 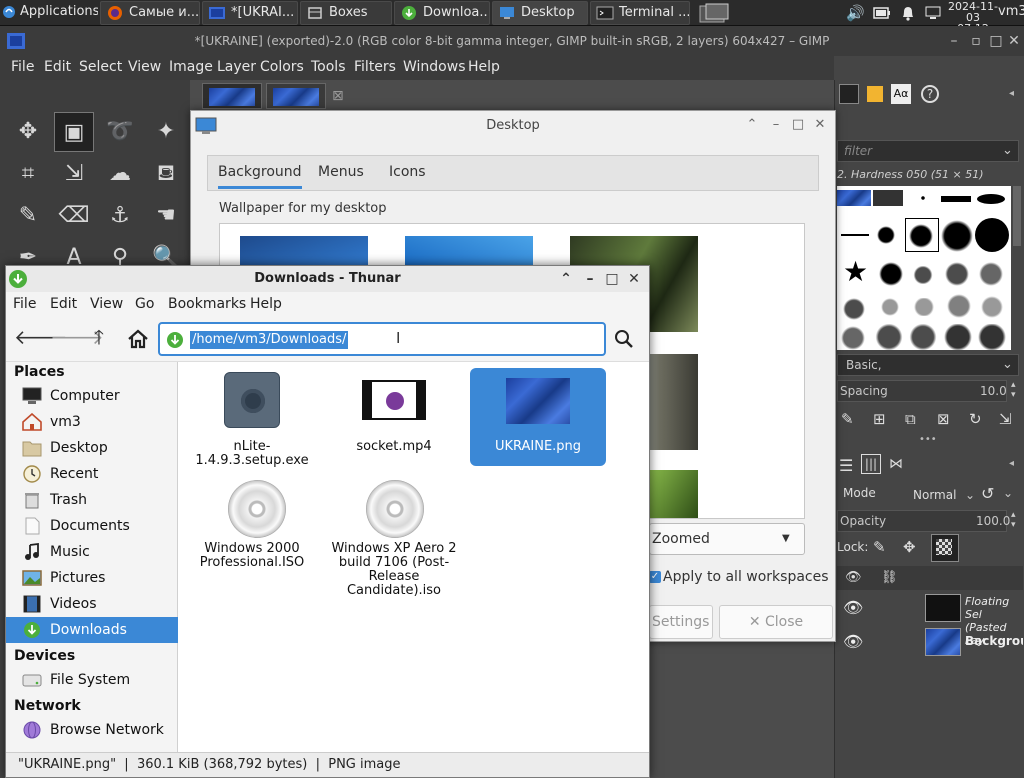 What do you see at coordinates (882, 13) in the screenshot?
I see `battery-icon` at bounding box center [882, 13].